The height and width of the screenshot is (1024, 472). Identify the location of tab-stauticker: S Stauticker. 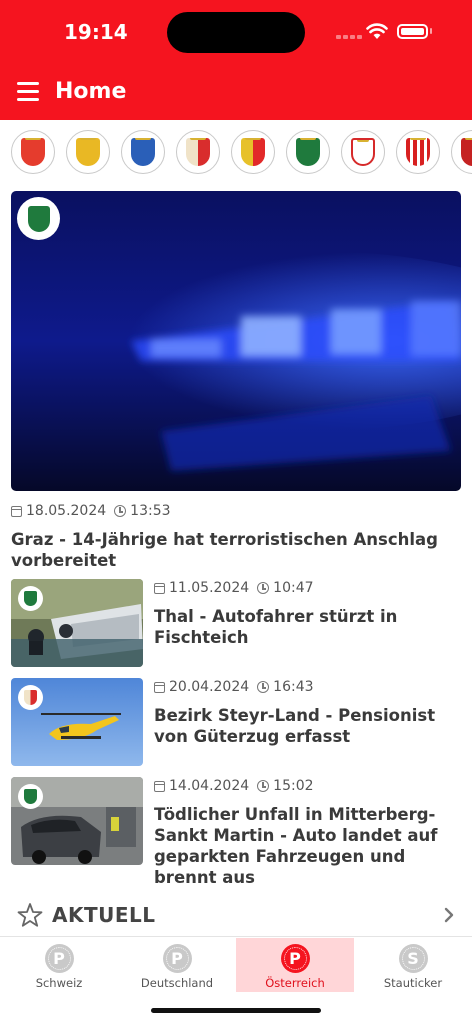
(413, 965).